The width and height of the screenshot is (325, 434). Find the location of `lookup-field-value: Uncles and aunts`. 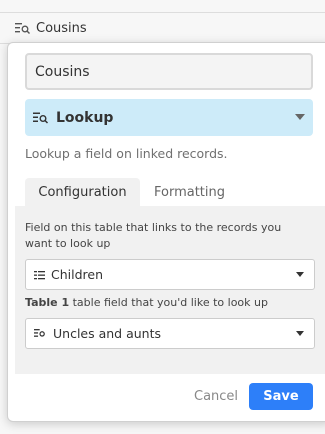

lookup-field-value: Uncles and aunts is located at coordinates (107, 333).